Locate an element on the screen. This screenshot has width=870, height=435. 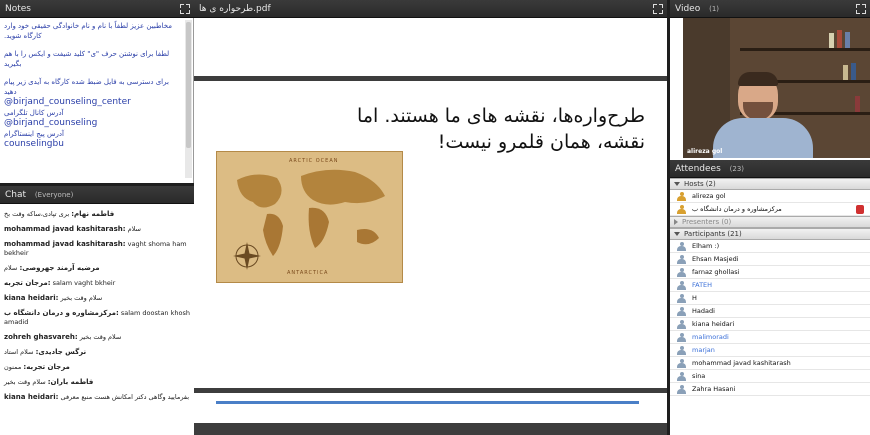
attendee-row: Zahra Hasani is located at coordinates (770, 389).